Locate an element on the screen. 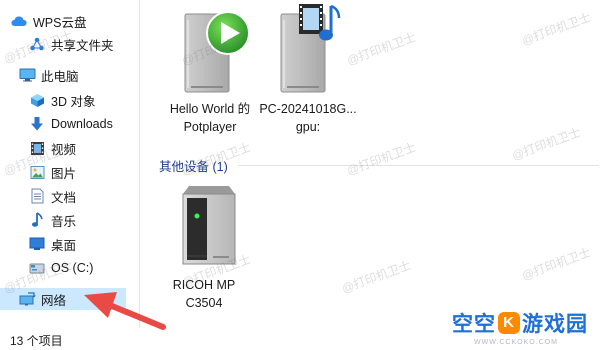 Image resolution: width=600 pixels, height=350 pixels. sidebar-item-shared-folder: 共享文件夹 is located at coordinates (71, 44).